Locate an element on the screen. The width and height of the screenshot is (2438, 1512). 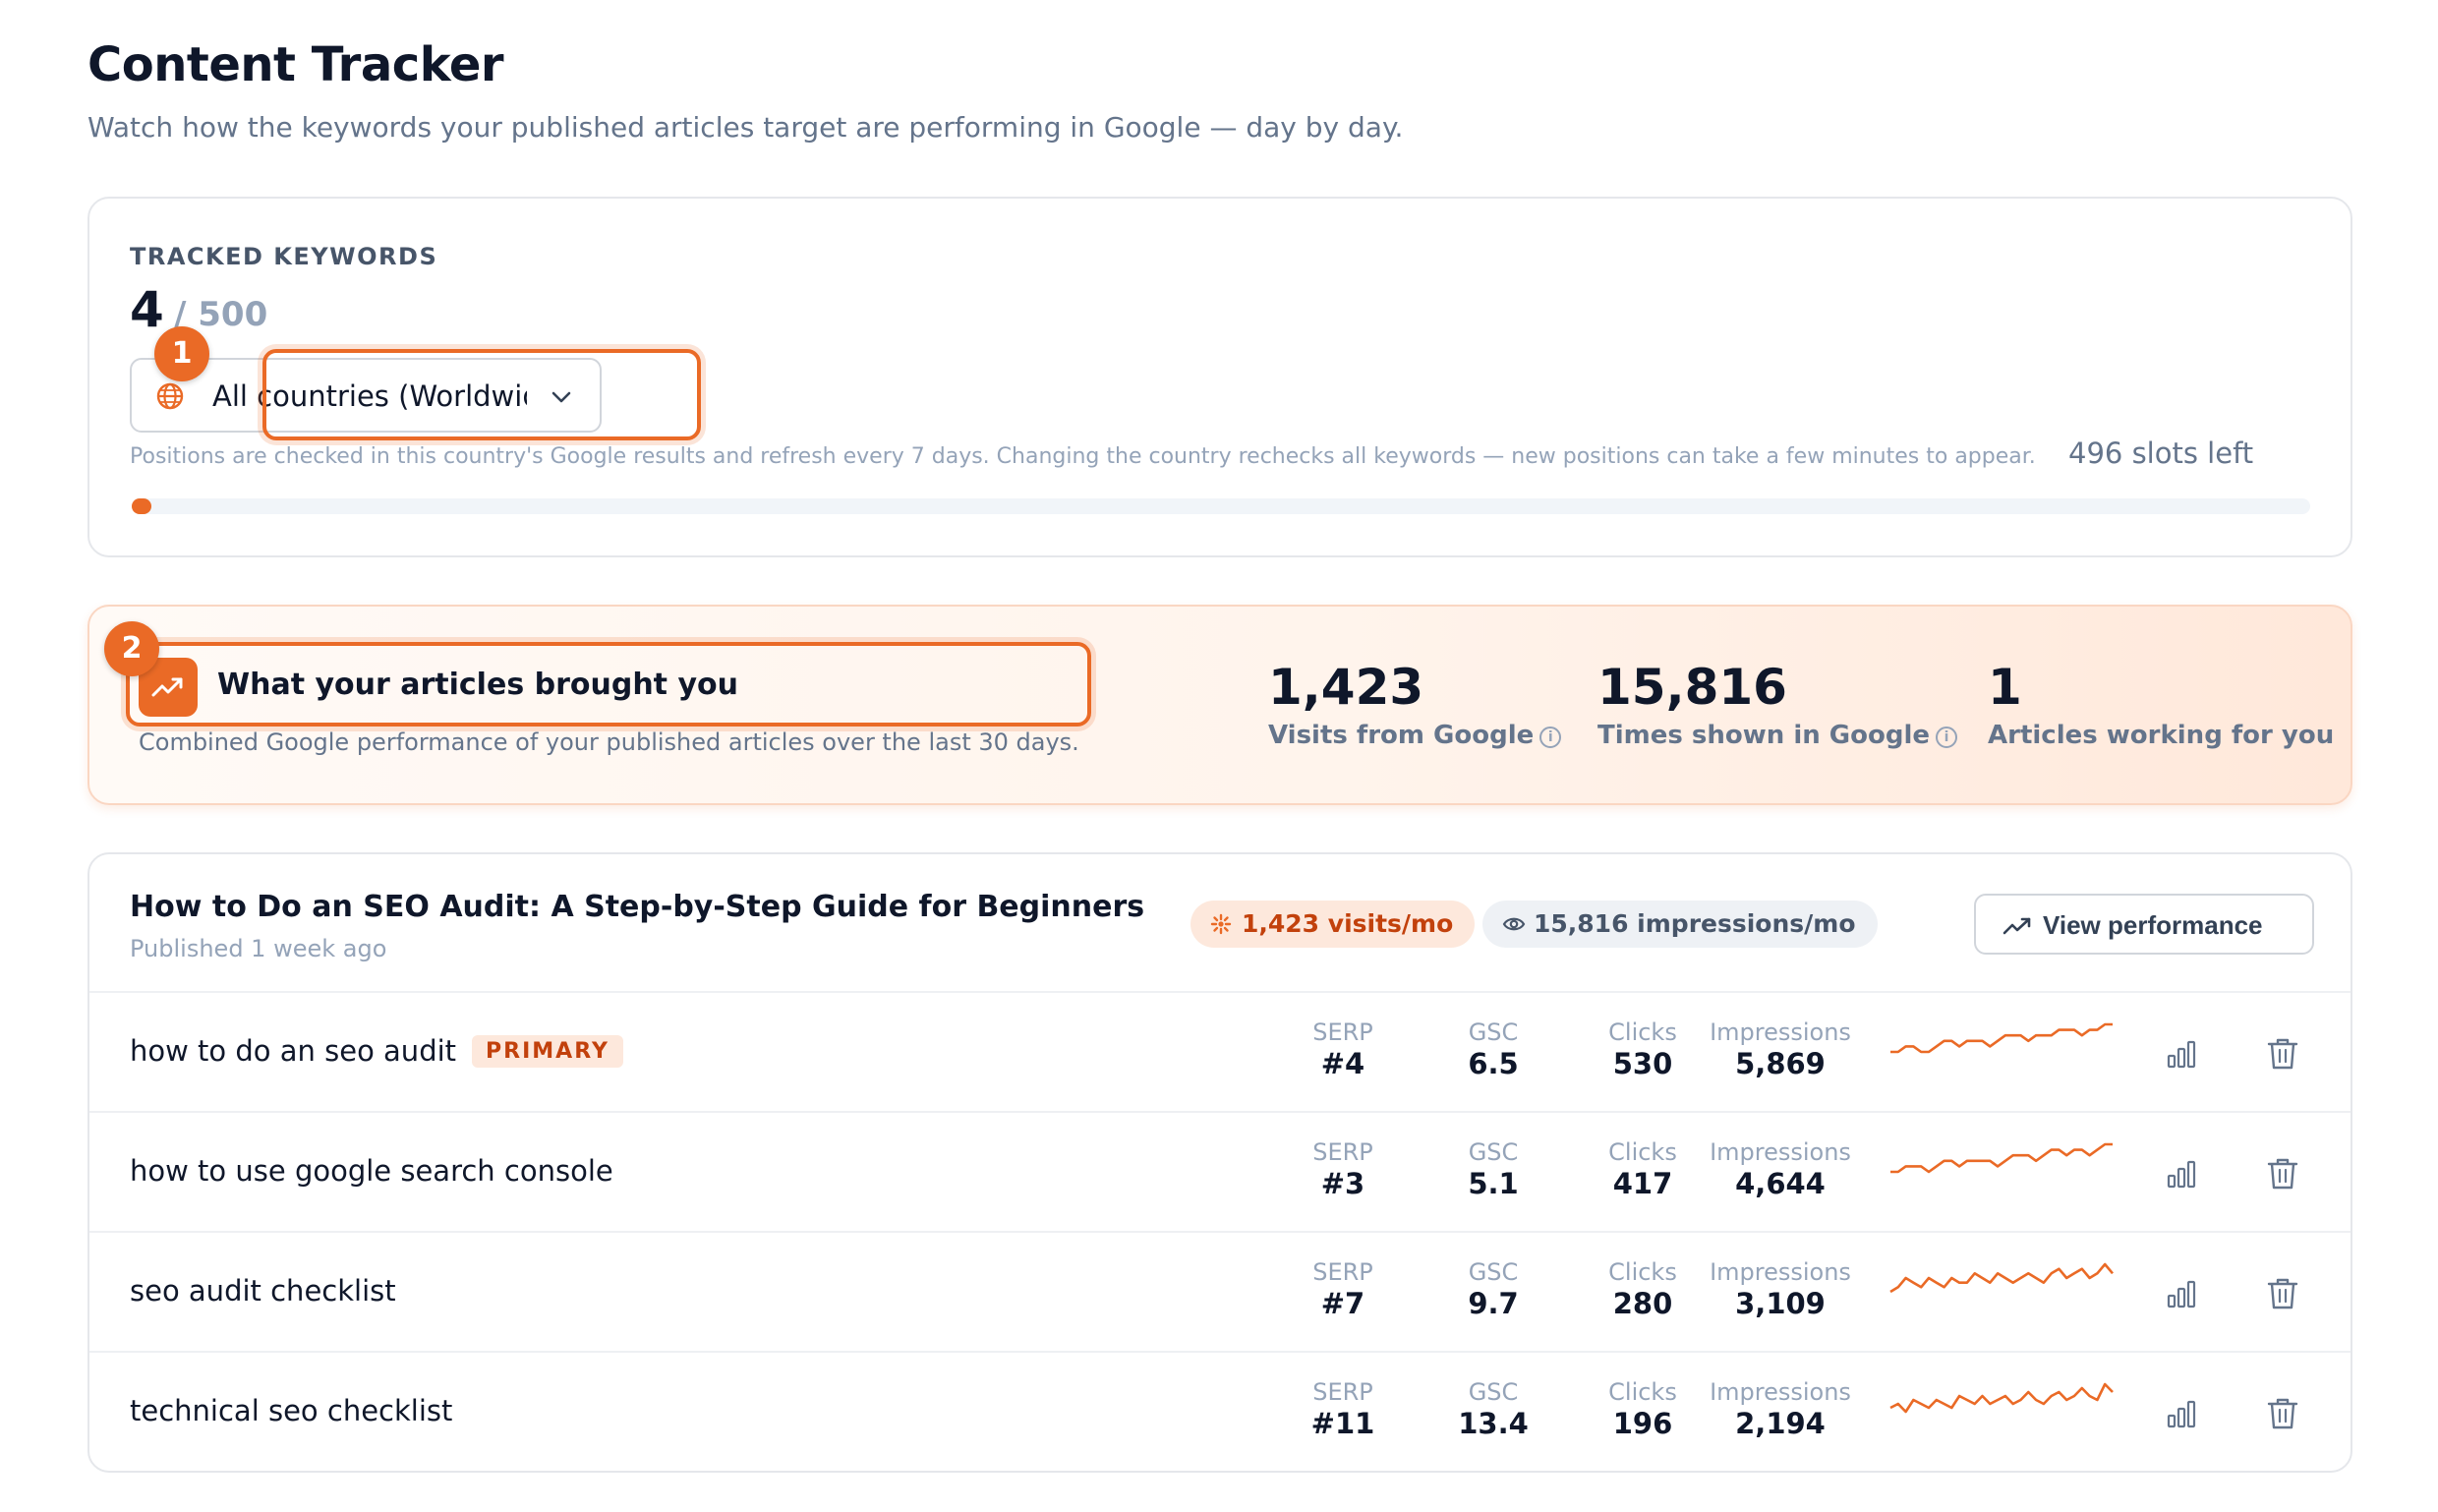
metric-serp: SERP #4 is located at coordinates (1343, 1049).